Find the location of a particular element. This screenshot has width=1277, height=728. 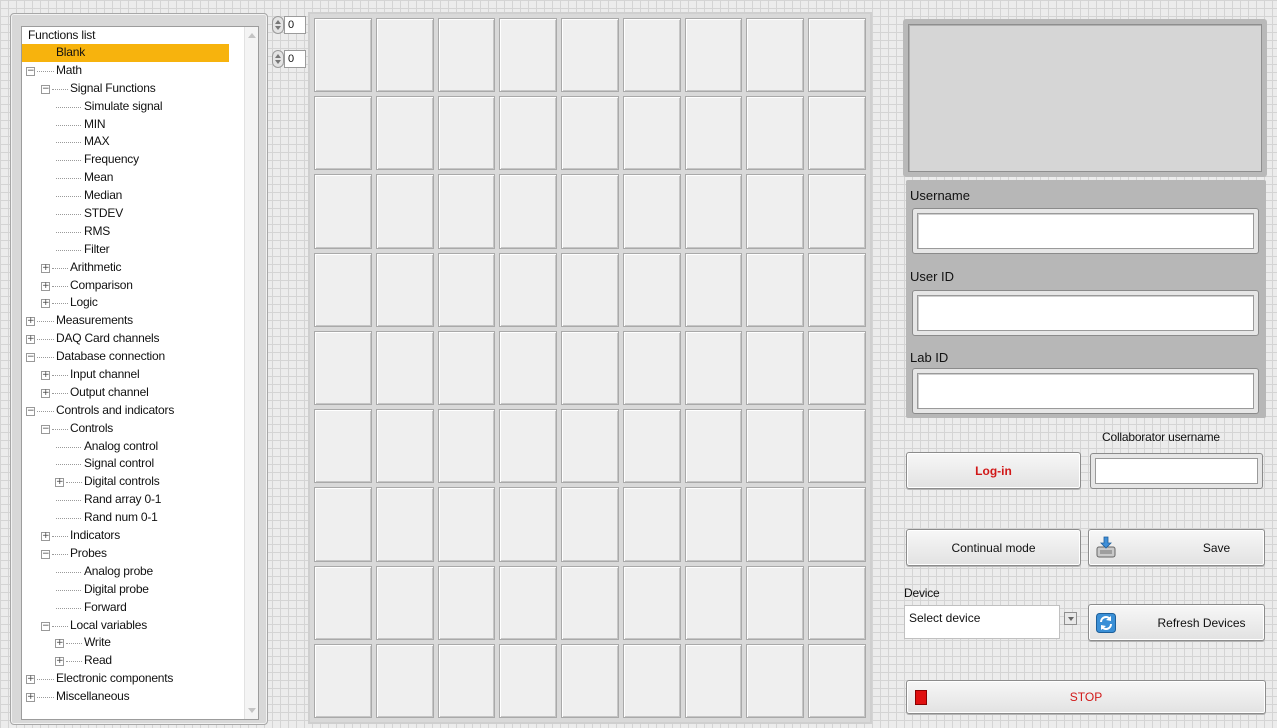

tree-item: − Controls and indicators is located at coordinates (140, 411).